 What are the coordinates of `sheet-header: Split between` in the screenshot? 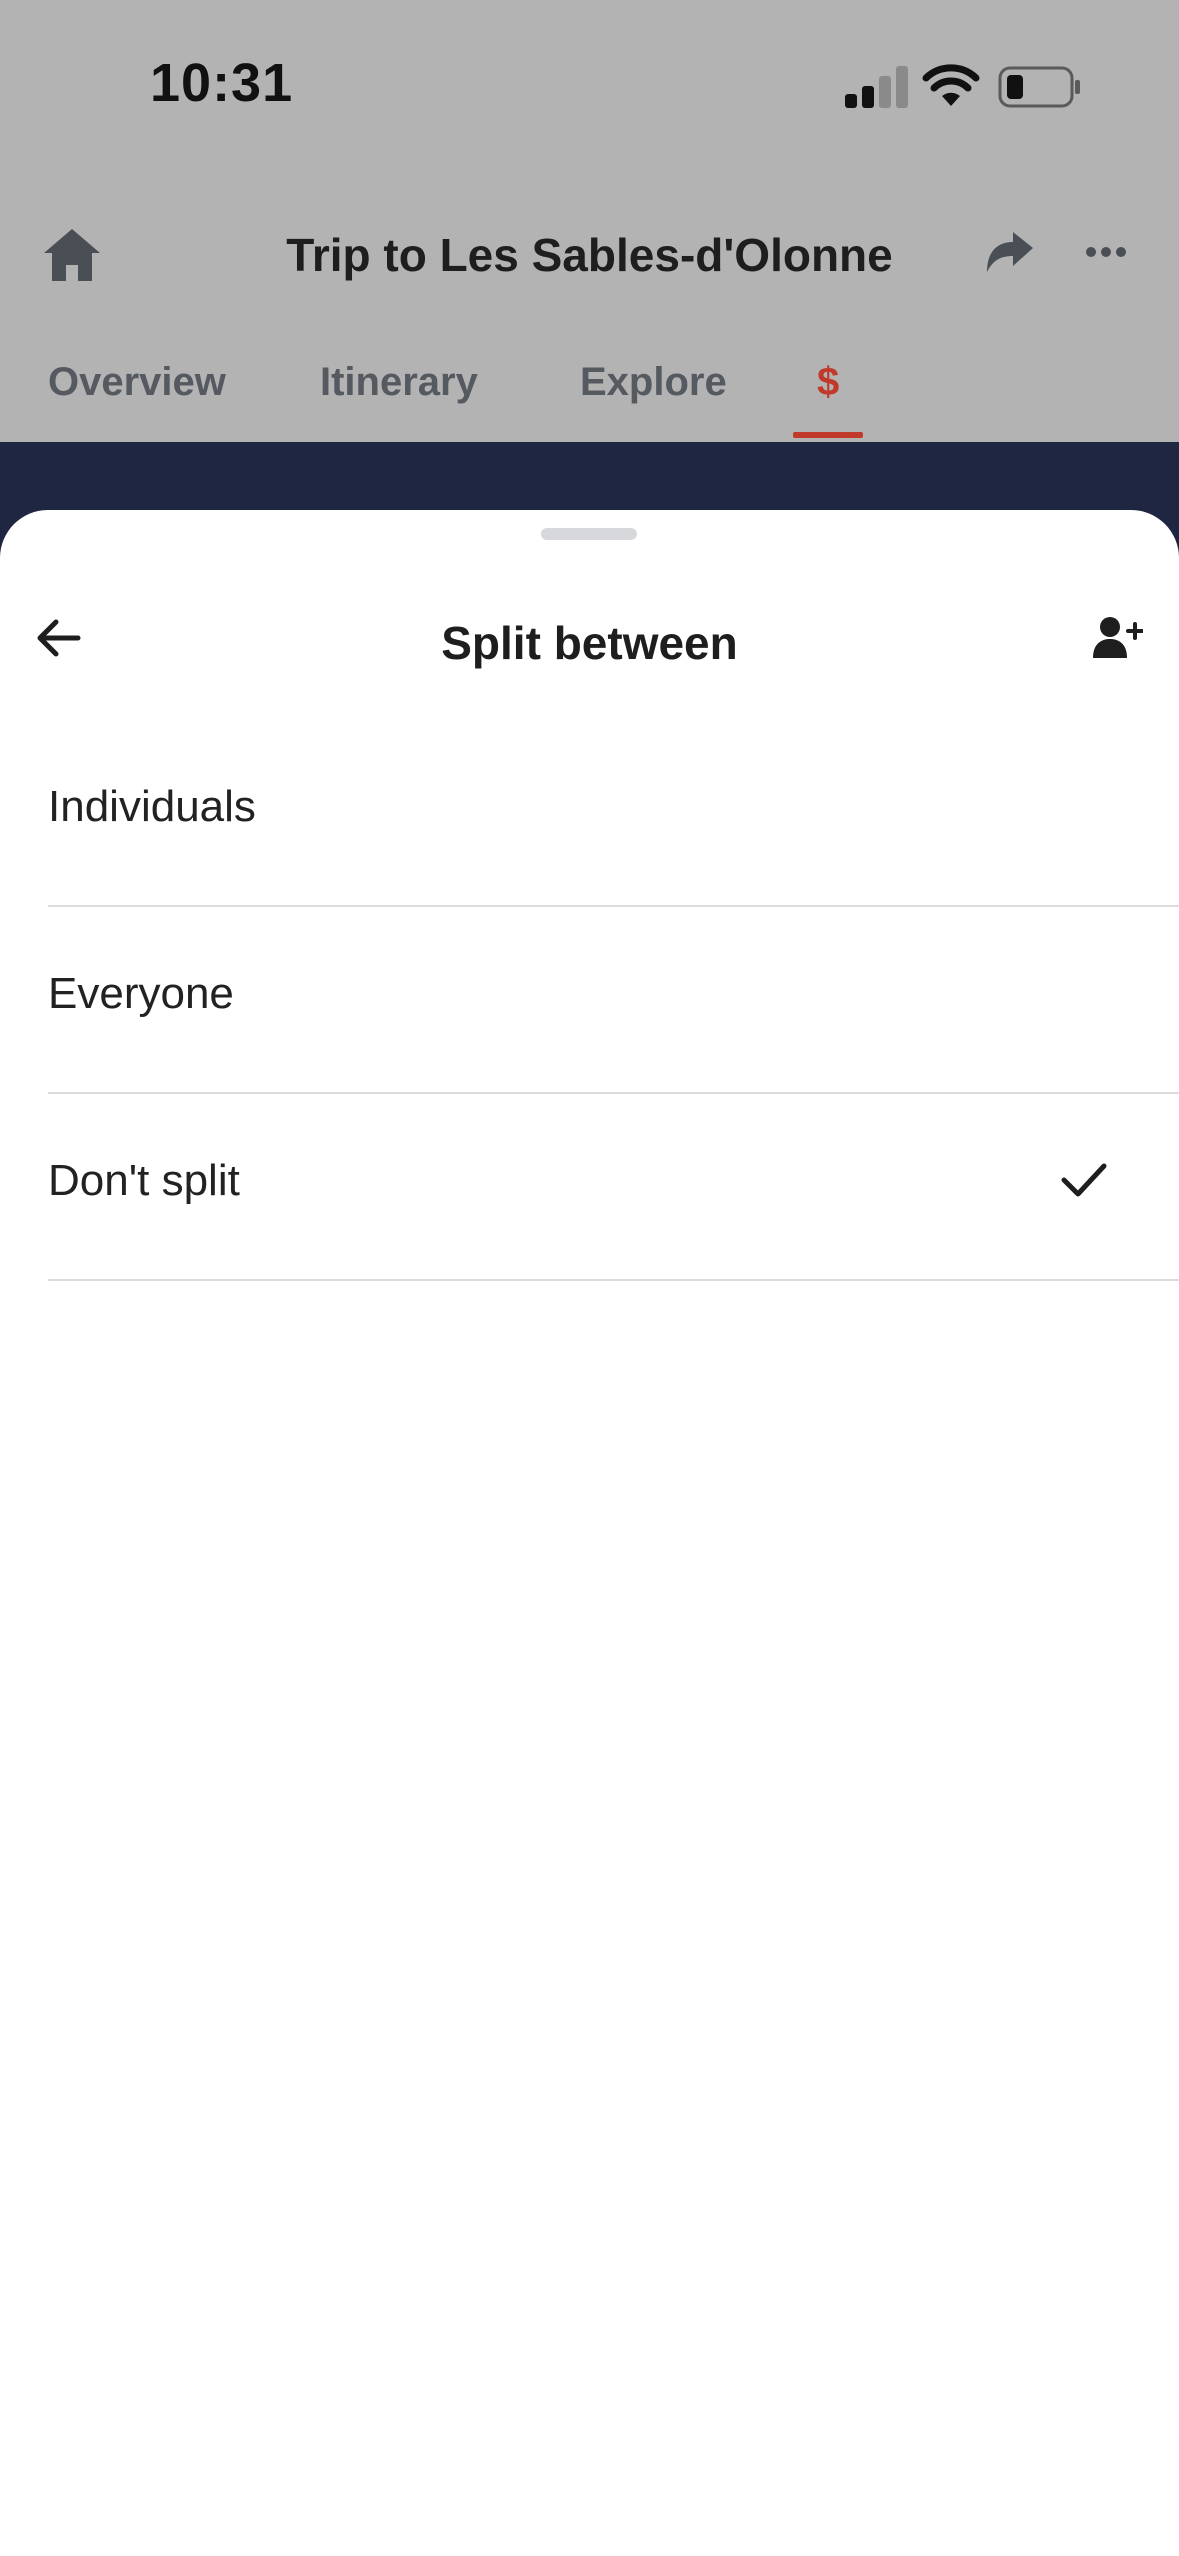 It's located at (589, 650).